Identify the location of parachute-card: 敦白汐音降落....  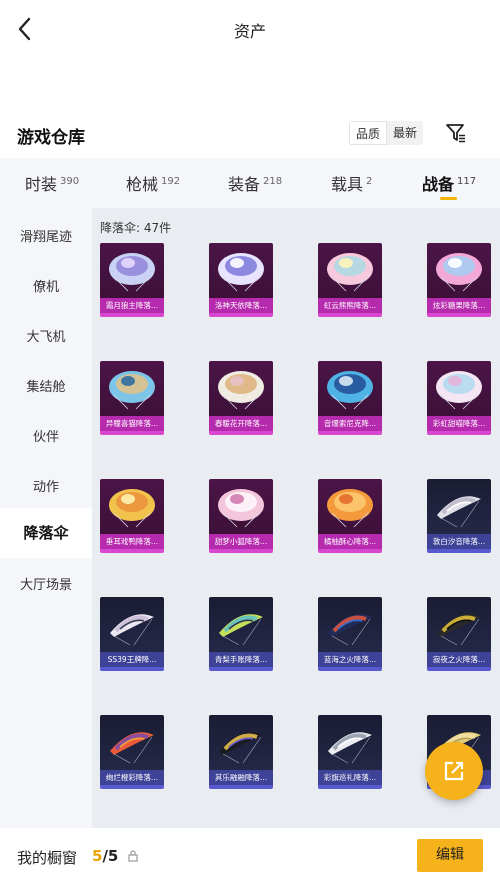
(459, 516).